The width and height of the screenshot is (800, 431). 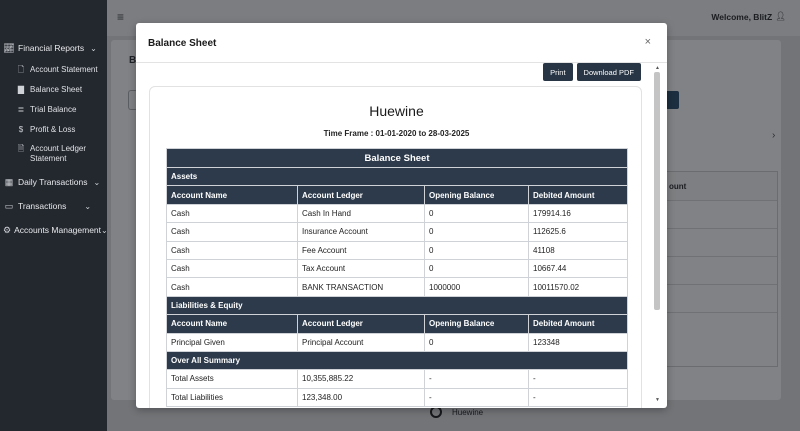 What do you see at coordinates (578, 342) in the screenshot?
I see `table-cell: 123348` at bounding box center [578, 342].